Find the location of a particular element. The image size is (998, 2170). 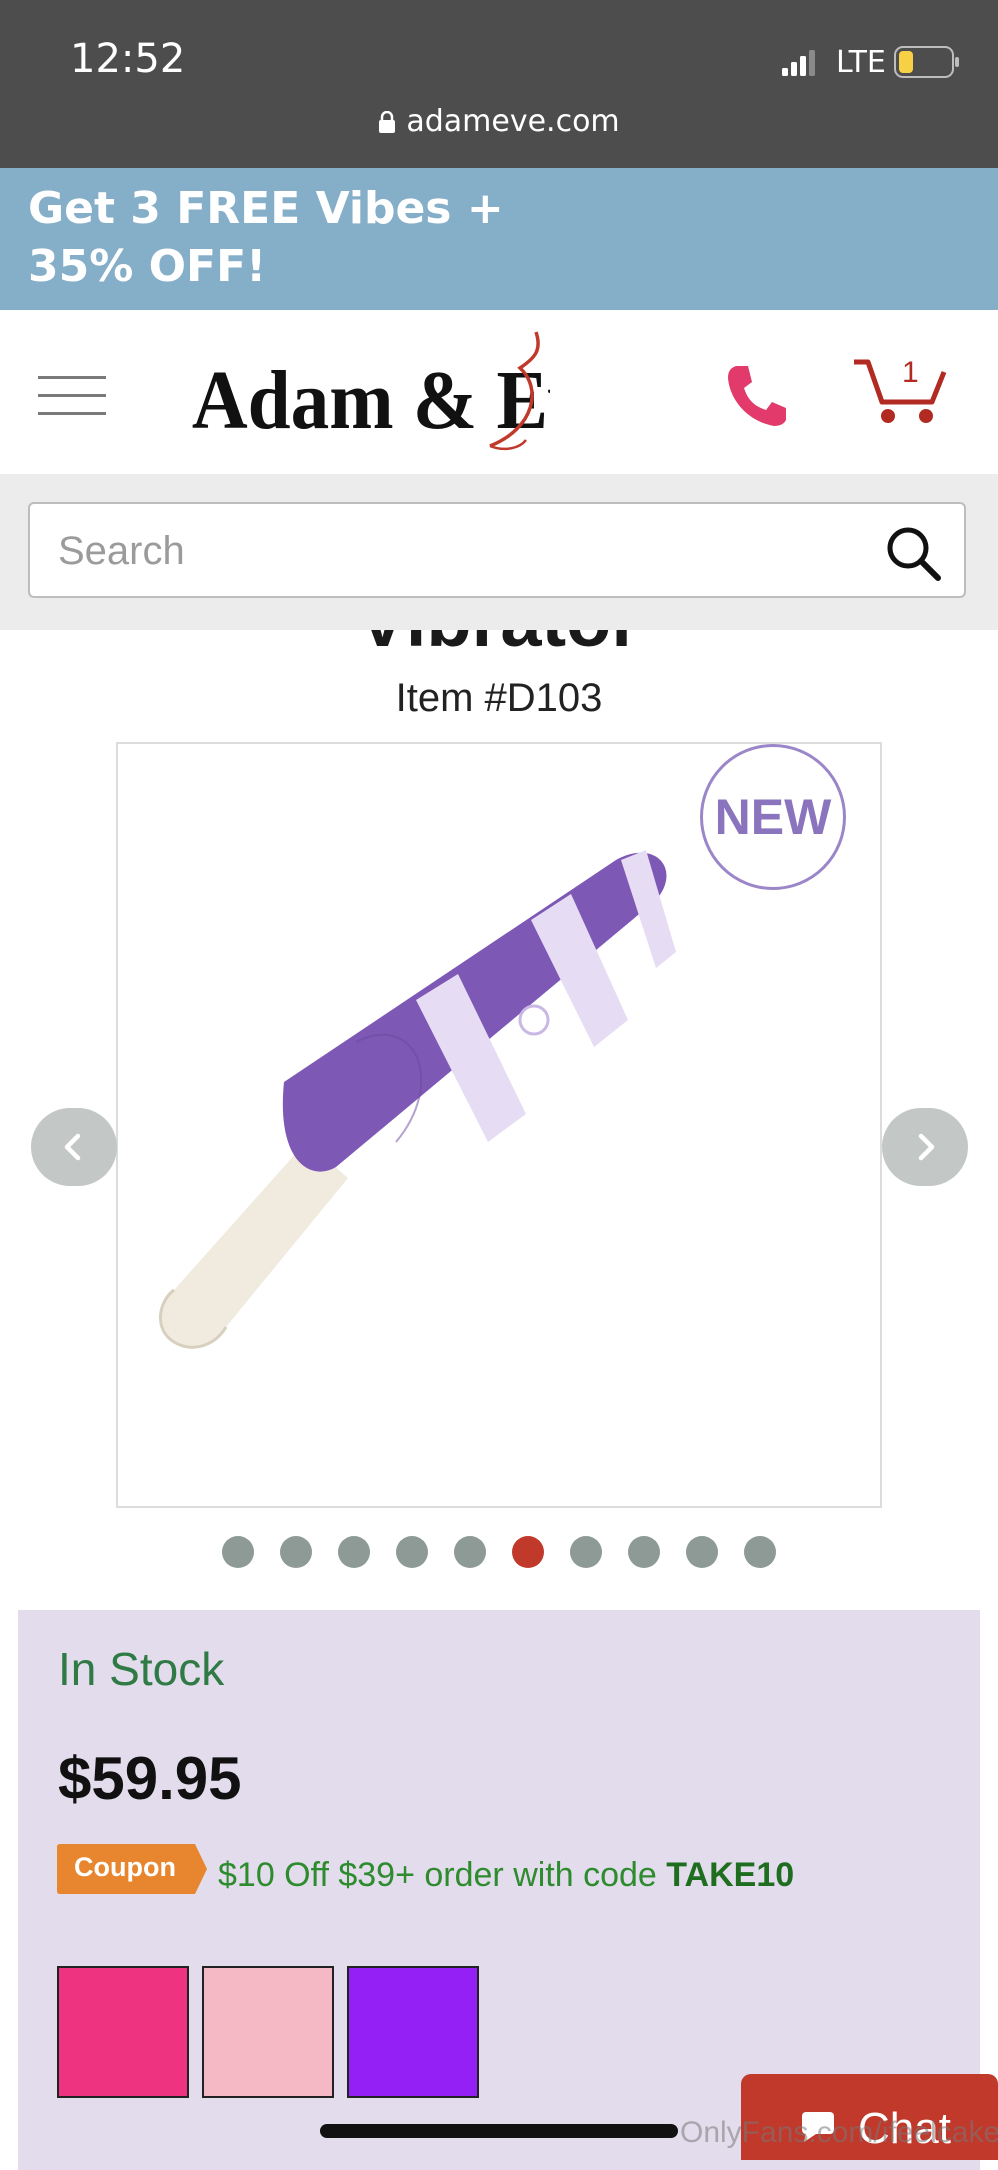

next-image-button is located at coordinates (925, 1147).